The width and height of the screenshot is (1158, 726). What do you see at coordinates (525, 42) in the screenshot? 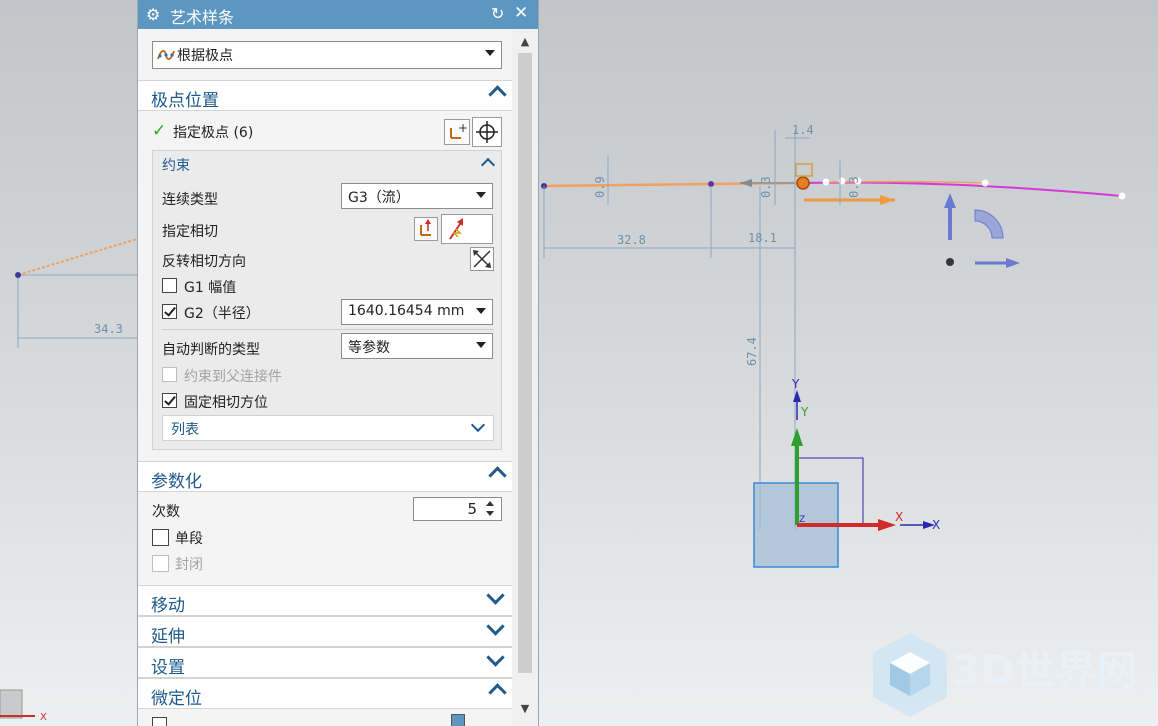
I see `scroll-up-icon: ▲` at bounding box center [525, 42].